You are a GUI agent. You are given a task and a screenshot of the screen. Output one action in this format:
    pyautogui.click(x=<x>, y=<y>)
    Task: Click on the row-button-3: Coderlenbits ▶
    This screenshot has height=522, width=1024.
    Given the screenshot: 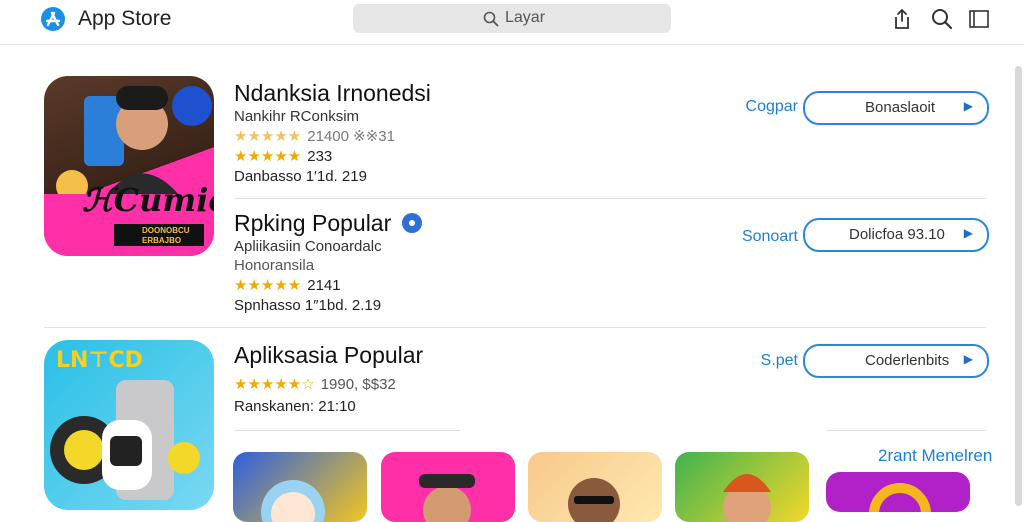 What is the action you would take?
    pyautogui.click(x=896, y=361)
    